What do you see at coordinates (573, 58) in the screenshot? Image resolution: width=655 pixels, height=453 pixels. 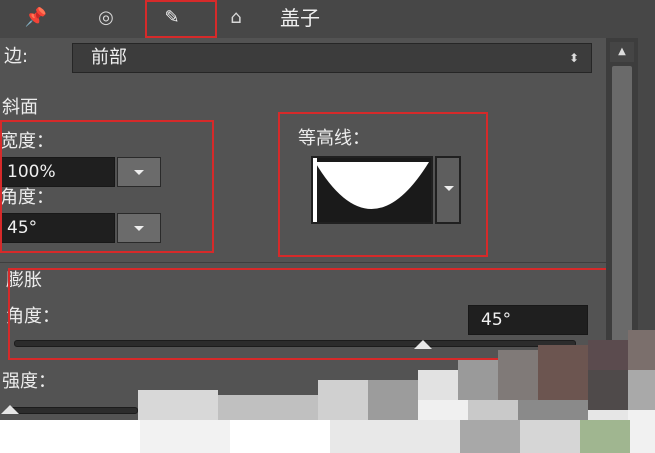 I see `select-arrows-icon: ⬍` at bounding box center [573, 58].